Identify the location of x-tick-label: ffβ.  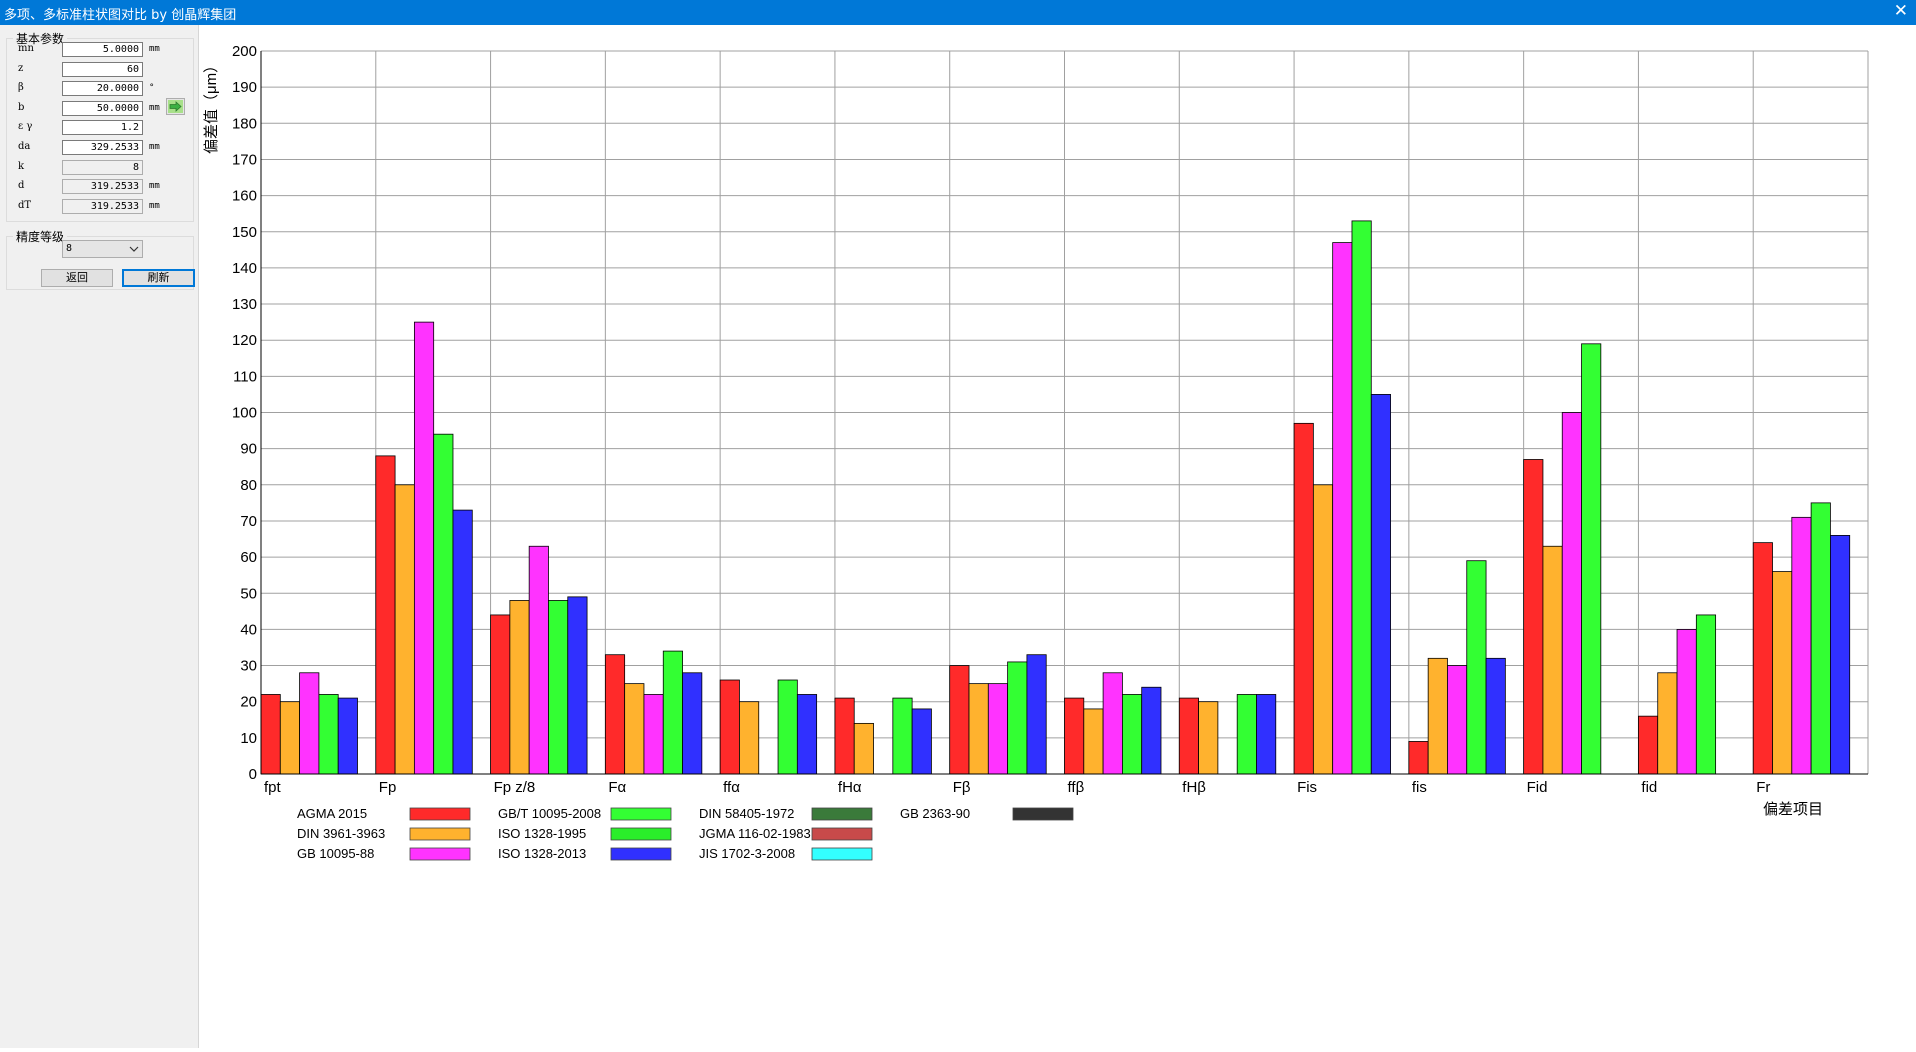
(1076, 787).